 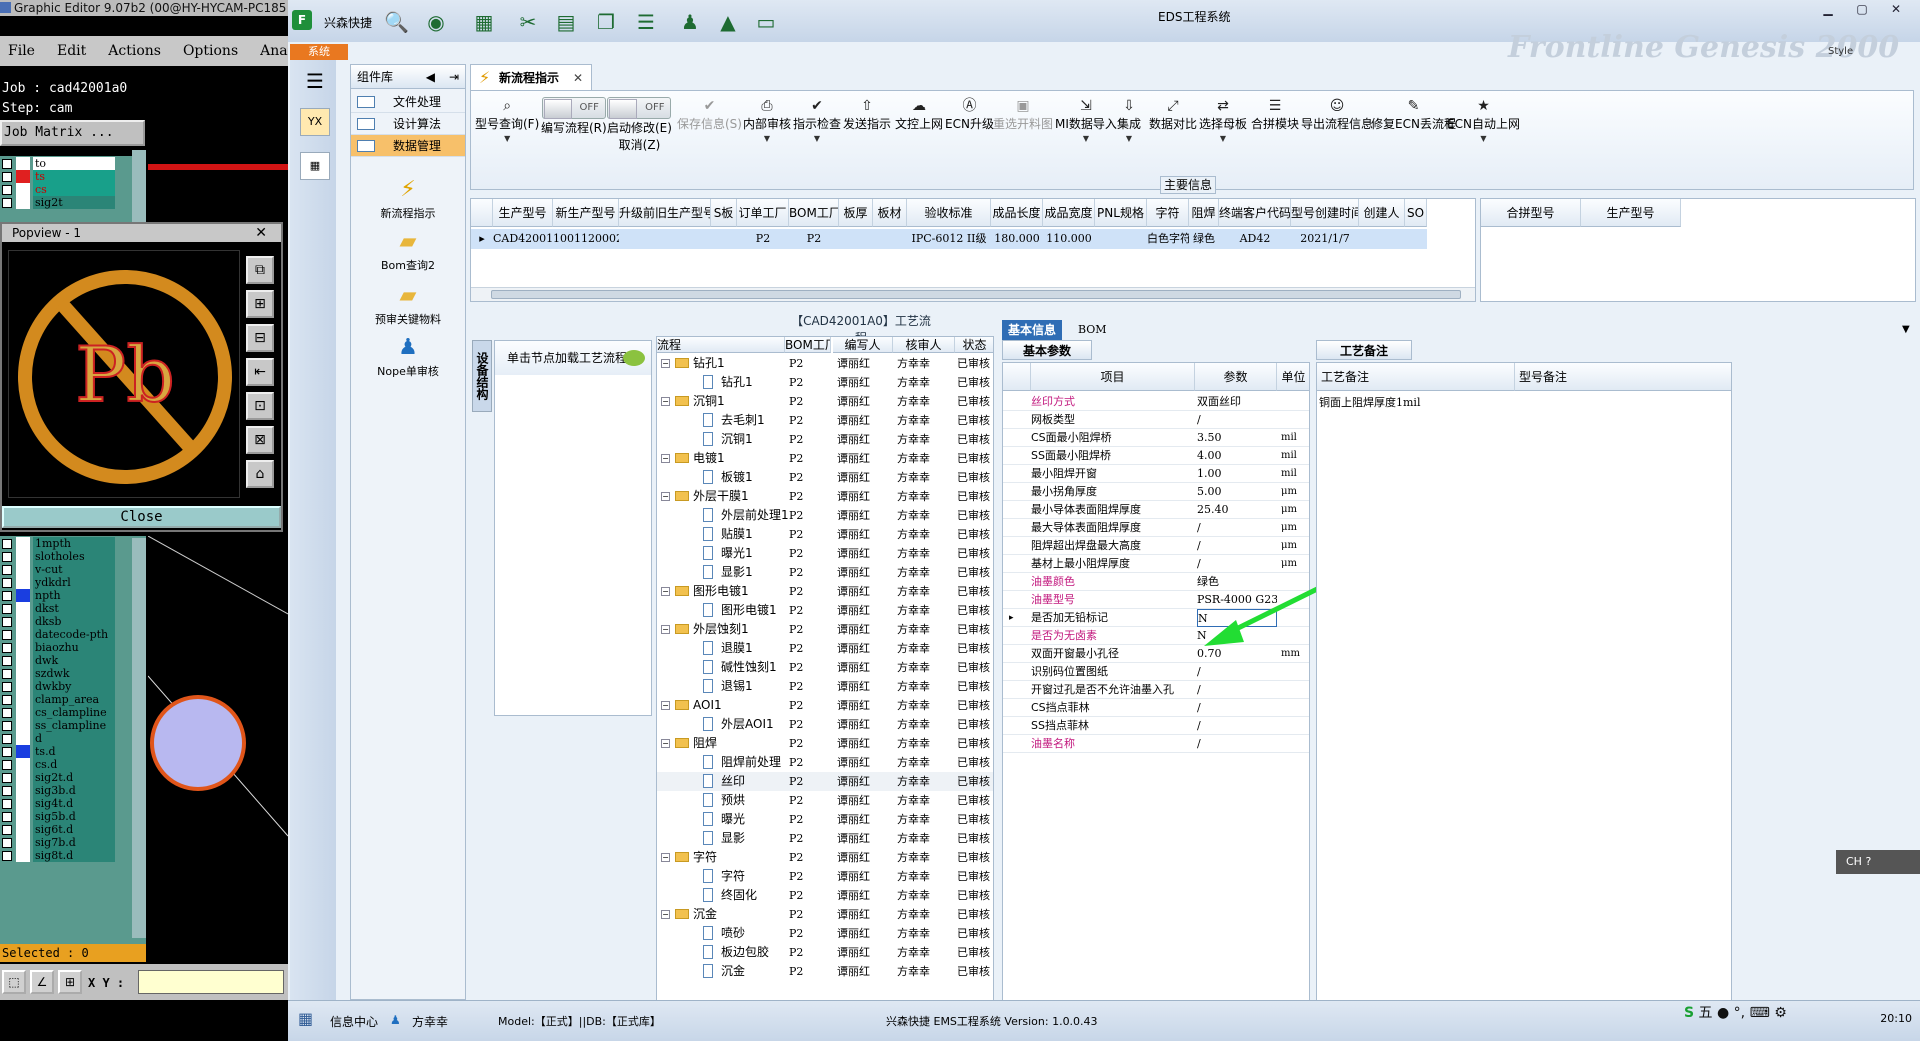 I want to click on col-header-item: 项目, so click(x=1113, y=377).